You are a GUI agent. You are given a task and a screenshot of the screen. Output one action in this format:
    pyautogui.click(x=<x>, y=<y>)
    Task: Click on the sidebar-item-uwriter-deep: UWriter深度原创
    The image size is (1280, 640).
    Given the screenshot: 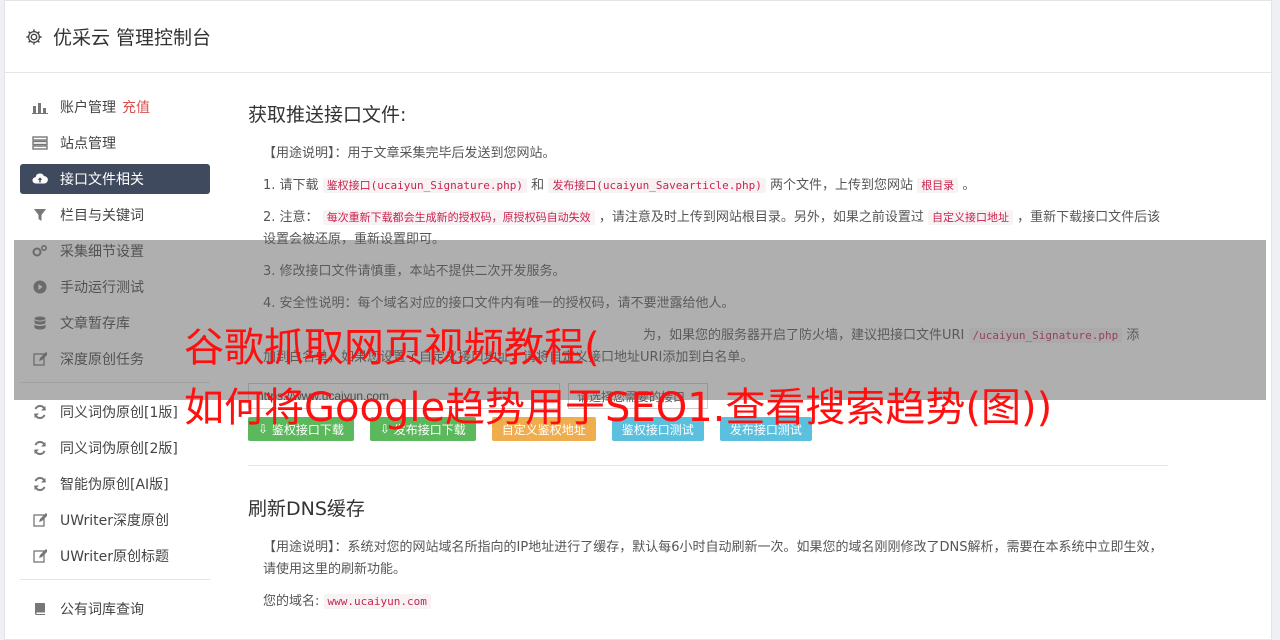 What is the action you would take?
    pyautogui.click(x=115, y=520)
    